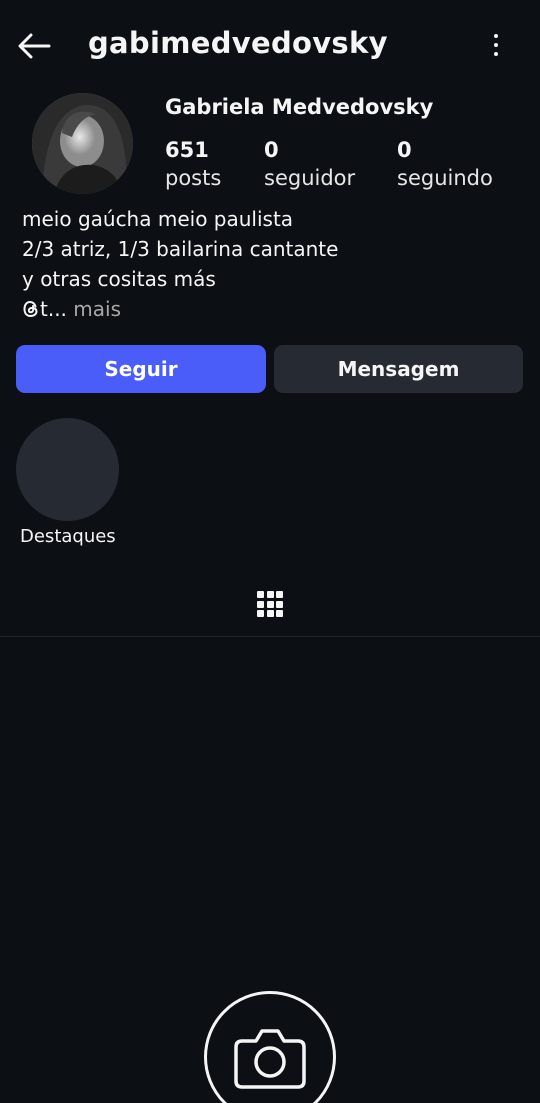 The image size is (540, 1103). Describe the element at coordinates (272, 309) in the screenshot. I see `bio-line: t... mais` at that location.